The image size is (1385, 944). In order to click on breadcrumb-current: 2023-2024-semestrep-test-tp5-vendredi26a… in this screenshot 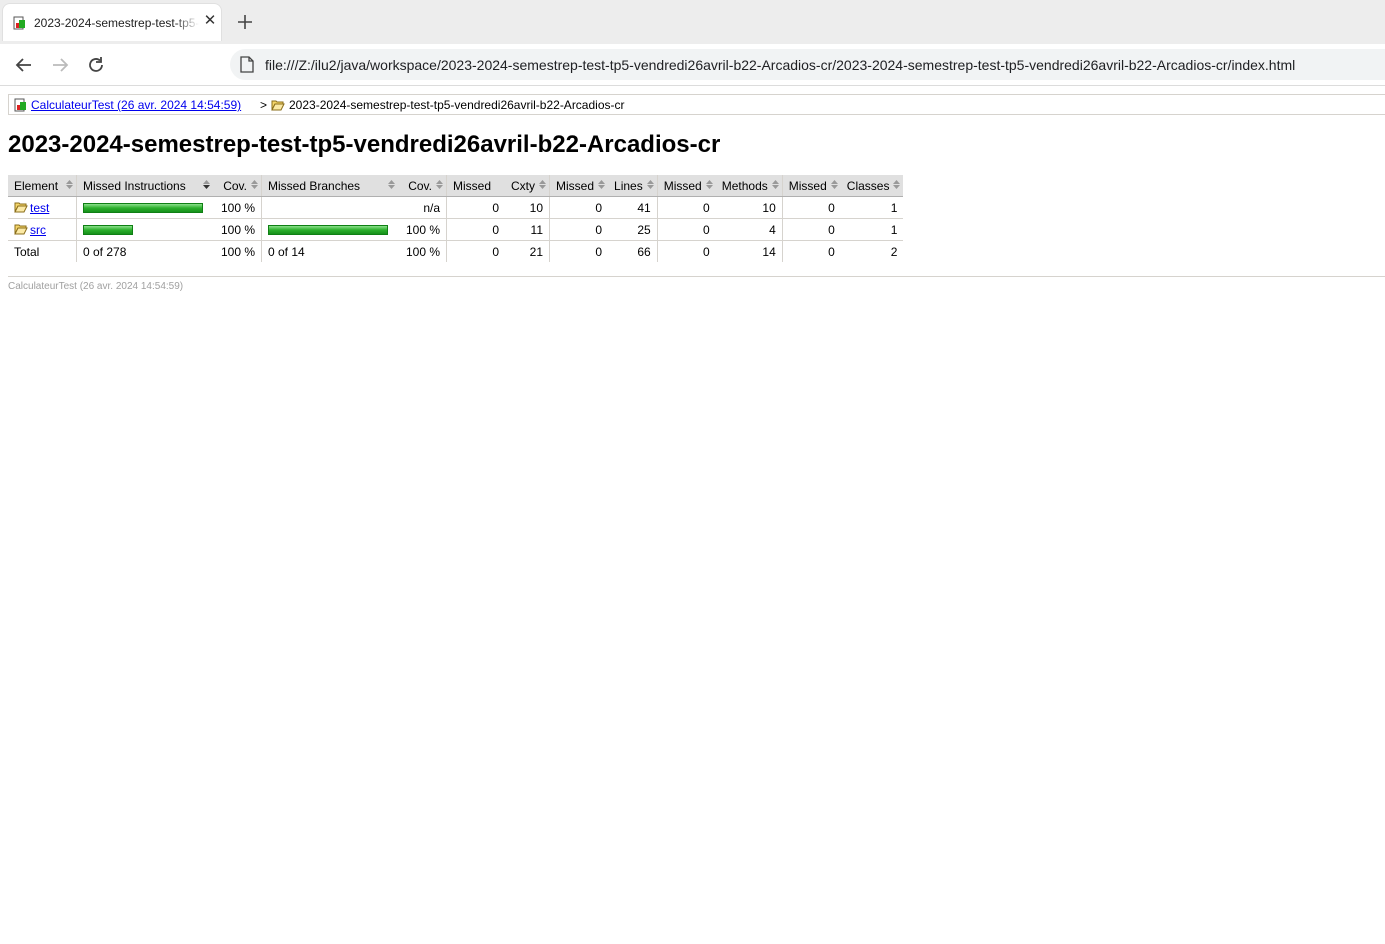, I will do `click(457, 105)`.